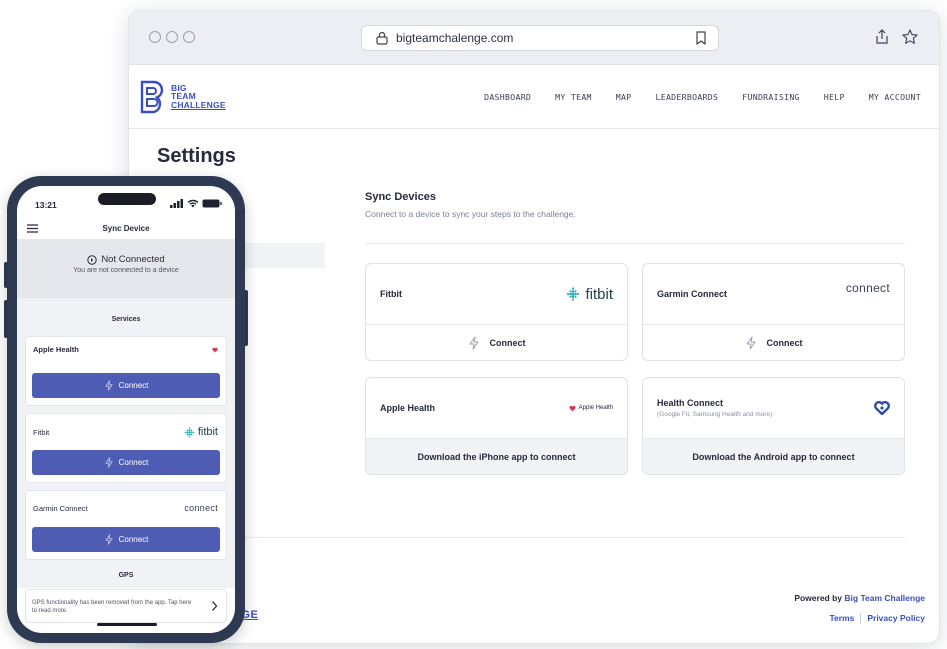  What do you see at coordinates (771, 97) in the screenshot?
I see `nav-fundraising: FUNDRAISING` at bounding box center [771, 97].